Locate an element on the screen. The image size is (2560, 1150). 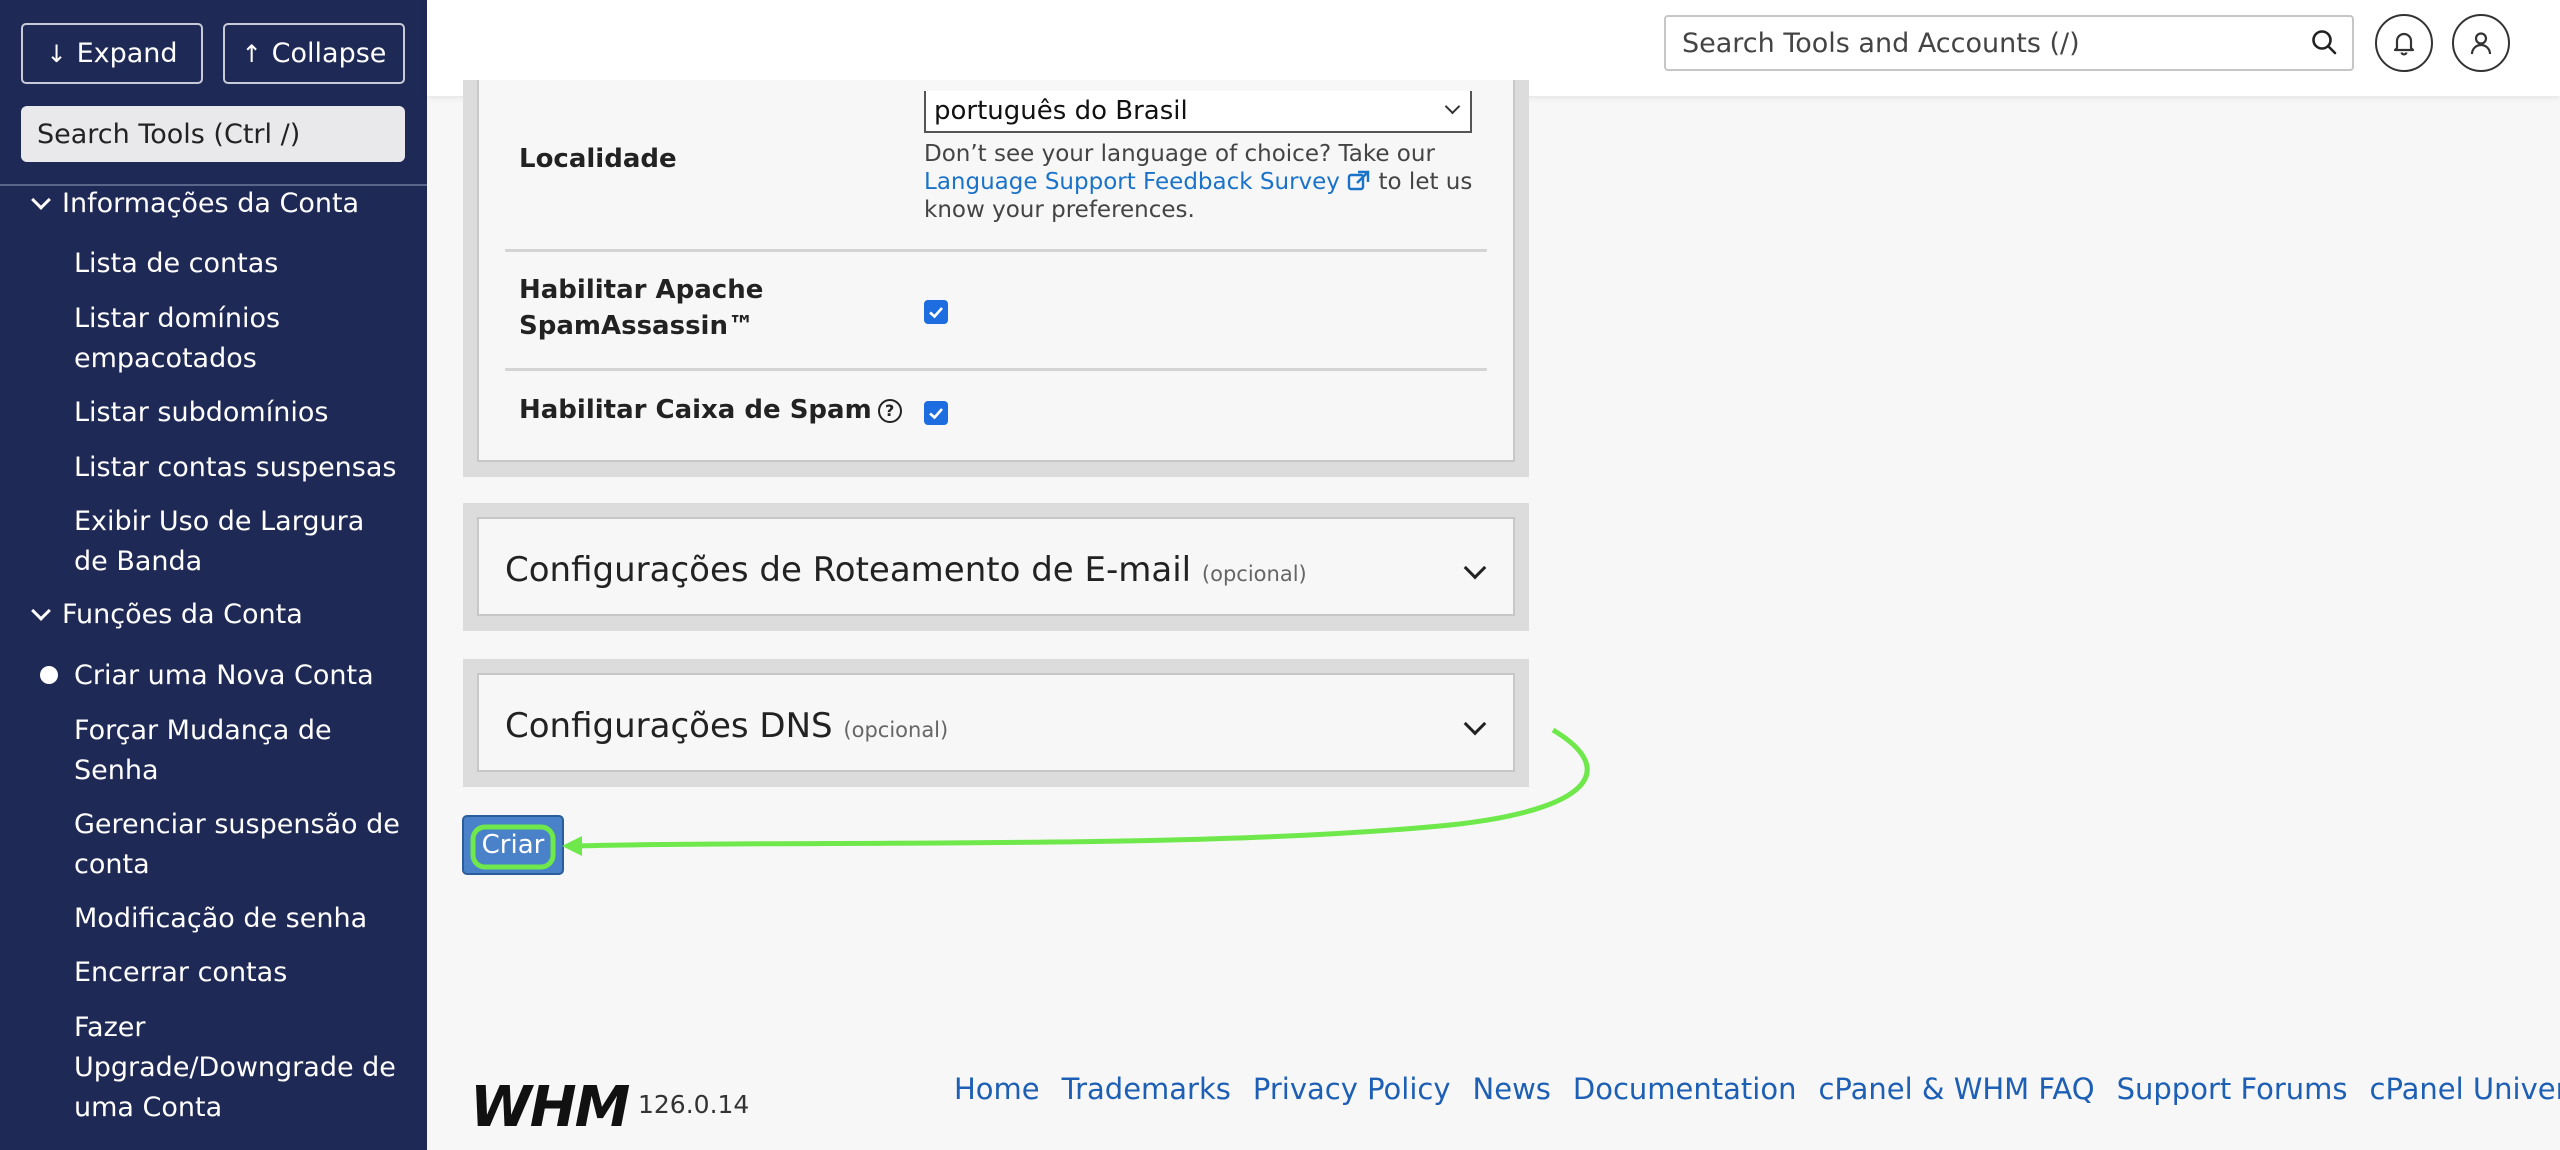
notifications-button is located at coordinates (2404, 43).